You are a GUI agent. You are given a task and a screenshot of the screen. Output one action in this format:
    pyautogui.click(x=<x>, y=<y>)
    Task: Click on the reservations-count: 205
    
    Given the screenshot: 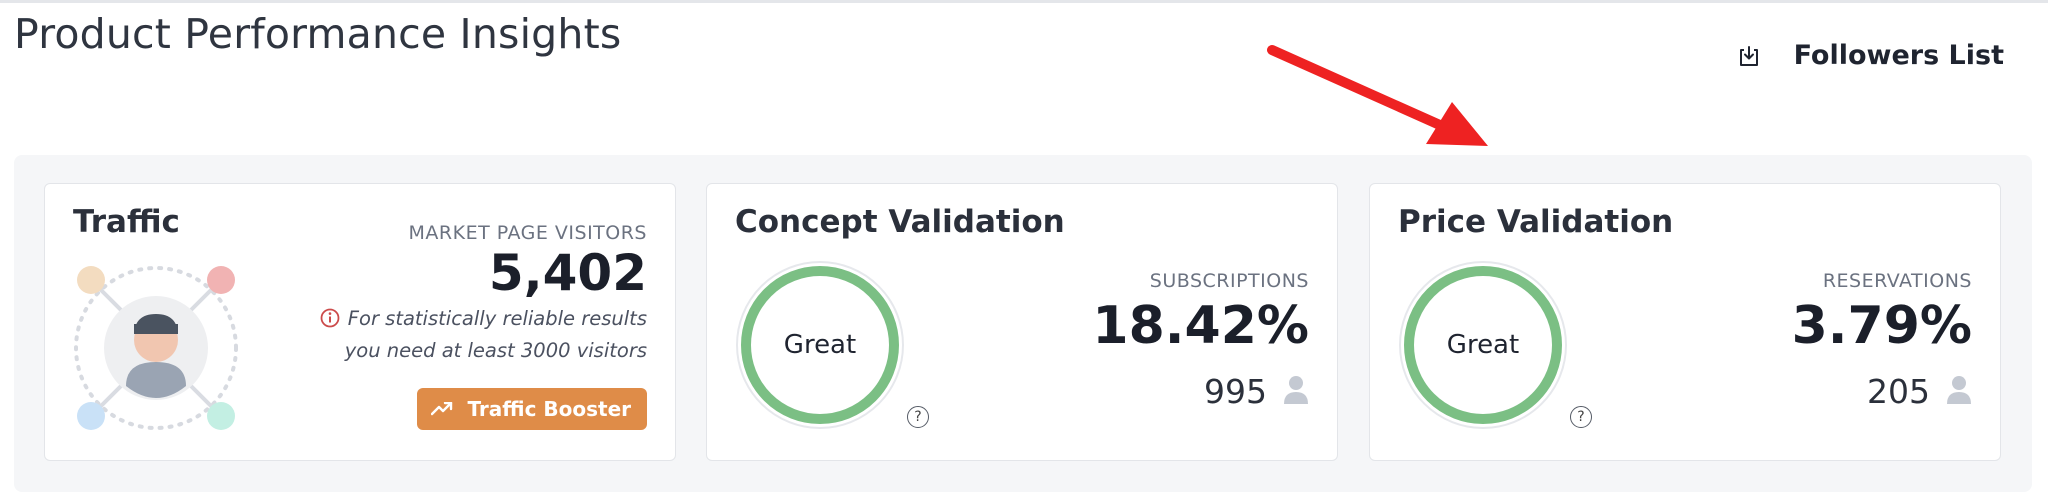 What is the action you would take?
    pyautogui.click(x=1919, y=391)
    